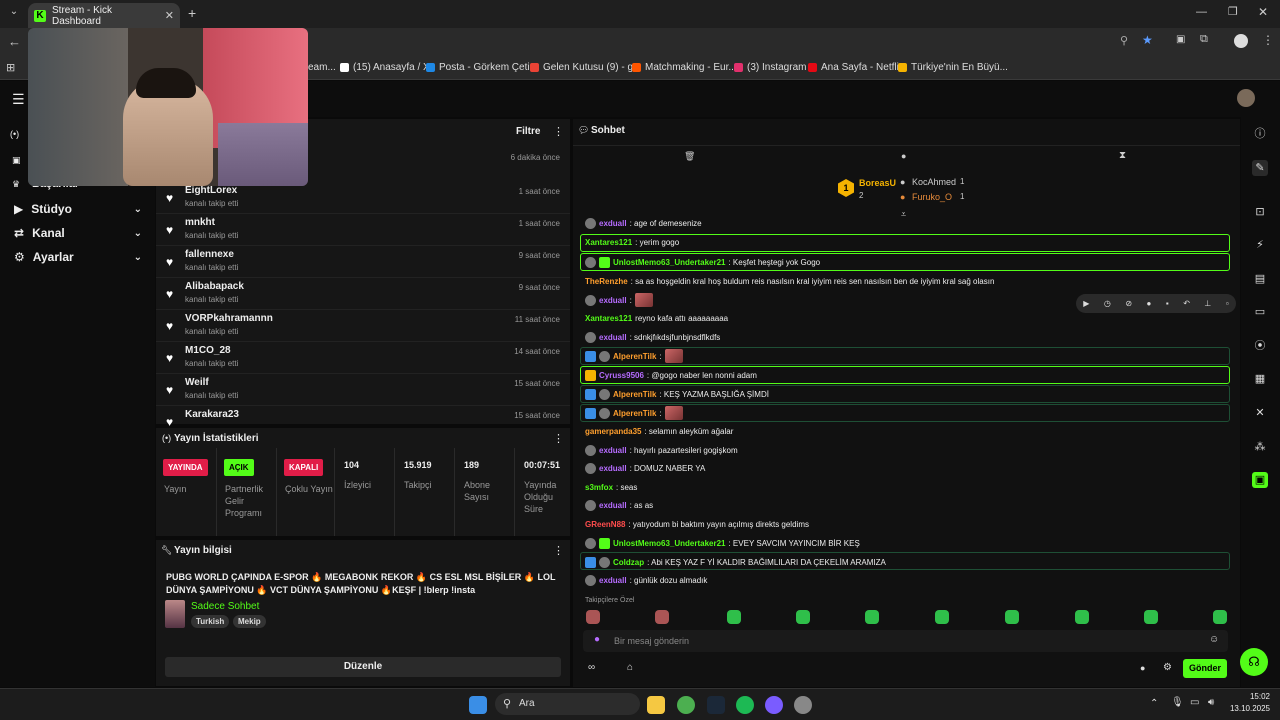  I want to click on clock-icon: ◷, so click(1107, 303).